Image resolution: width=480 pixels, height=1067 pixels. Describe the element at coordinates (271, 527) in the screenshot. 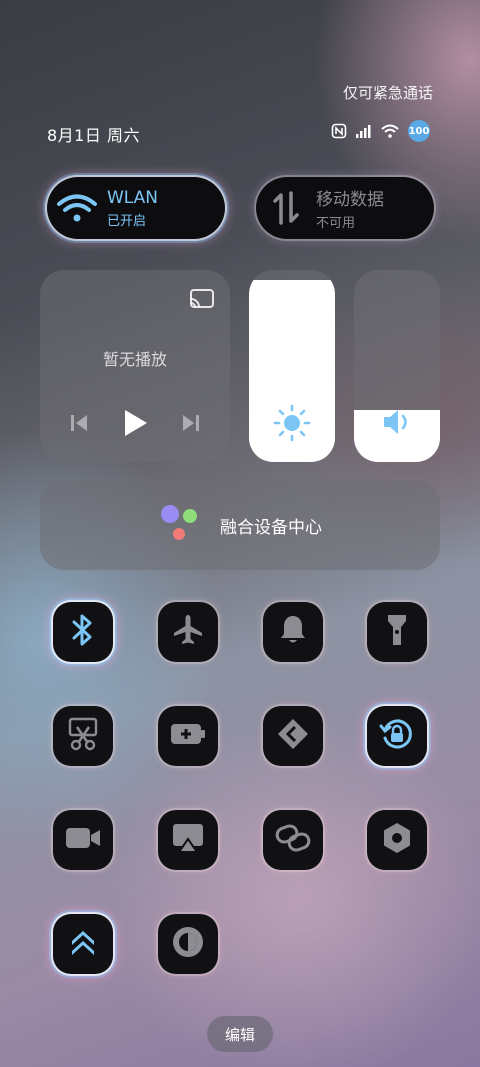

I see `fusion-device-center-label: 融合设备中心` at that location.